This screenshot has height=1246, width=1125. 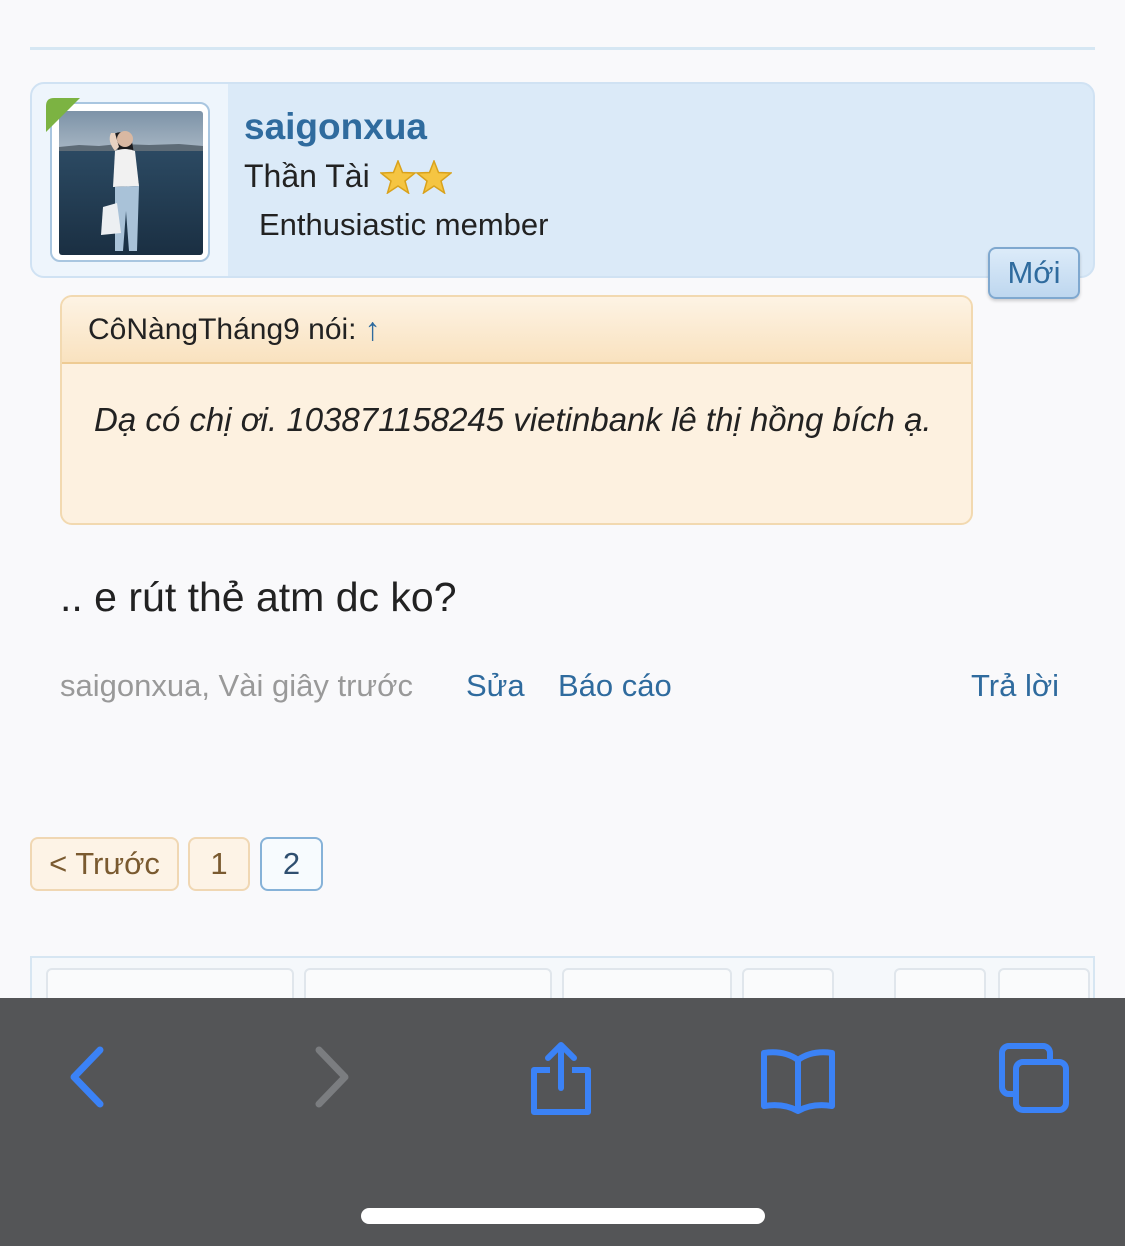 I want to click on forward-icon, so click(x=330, y=1077).